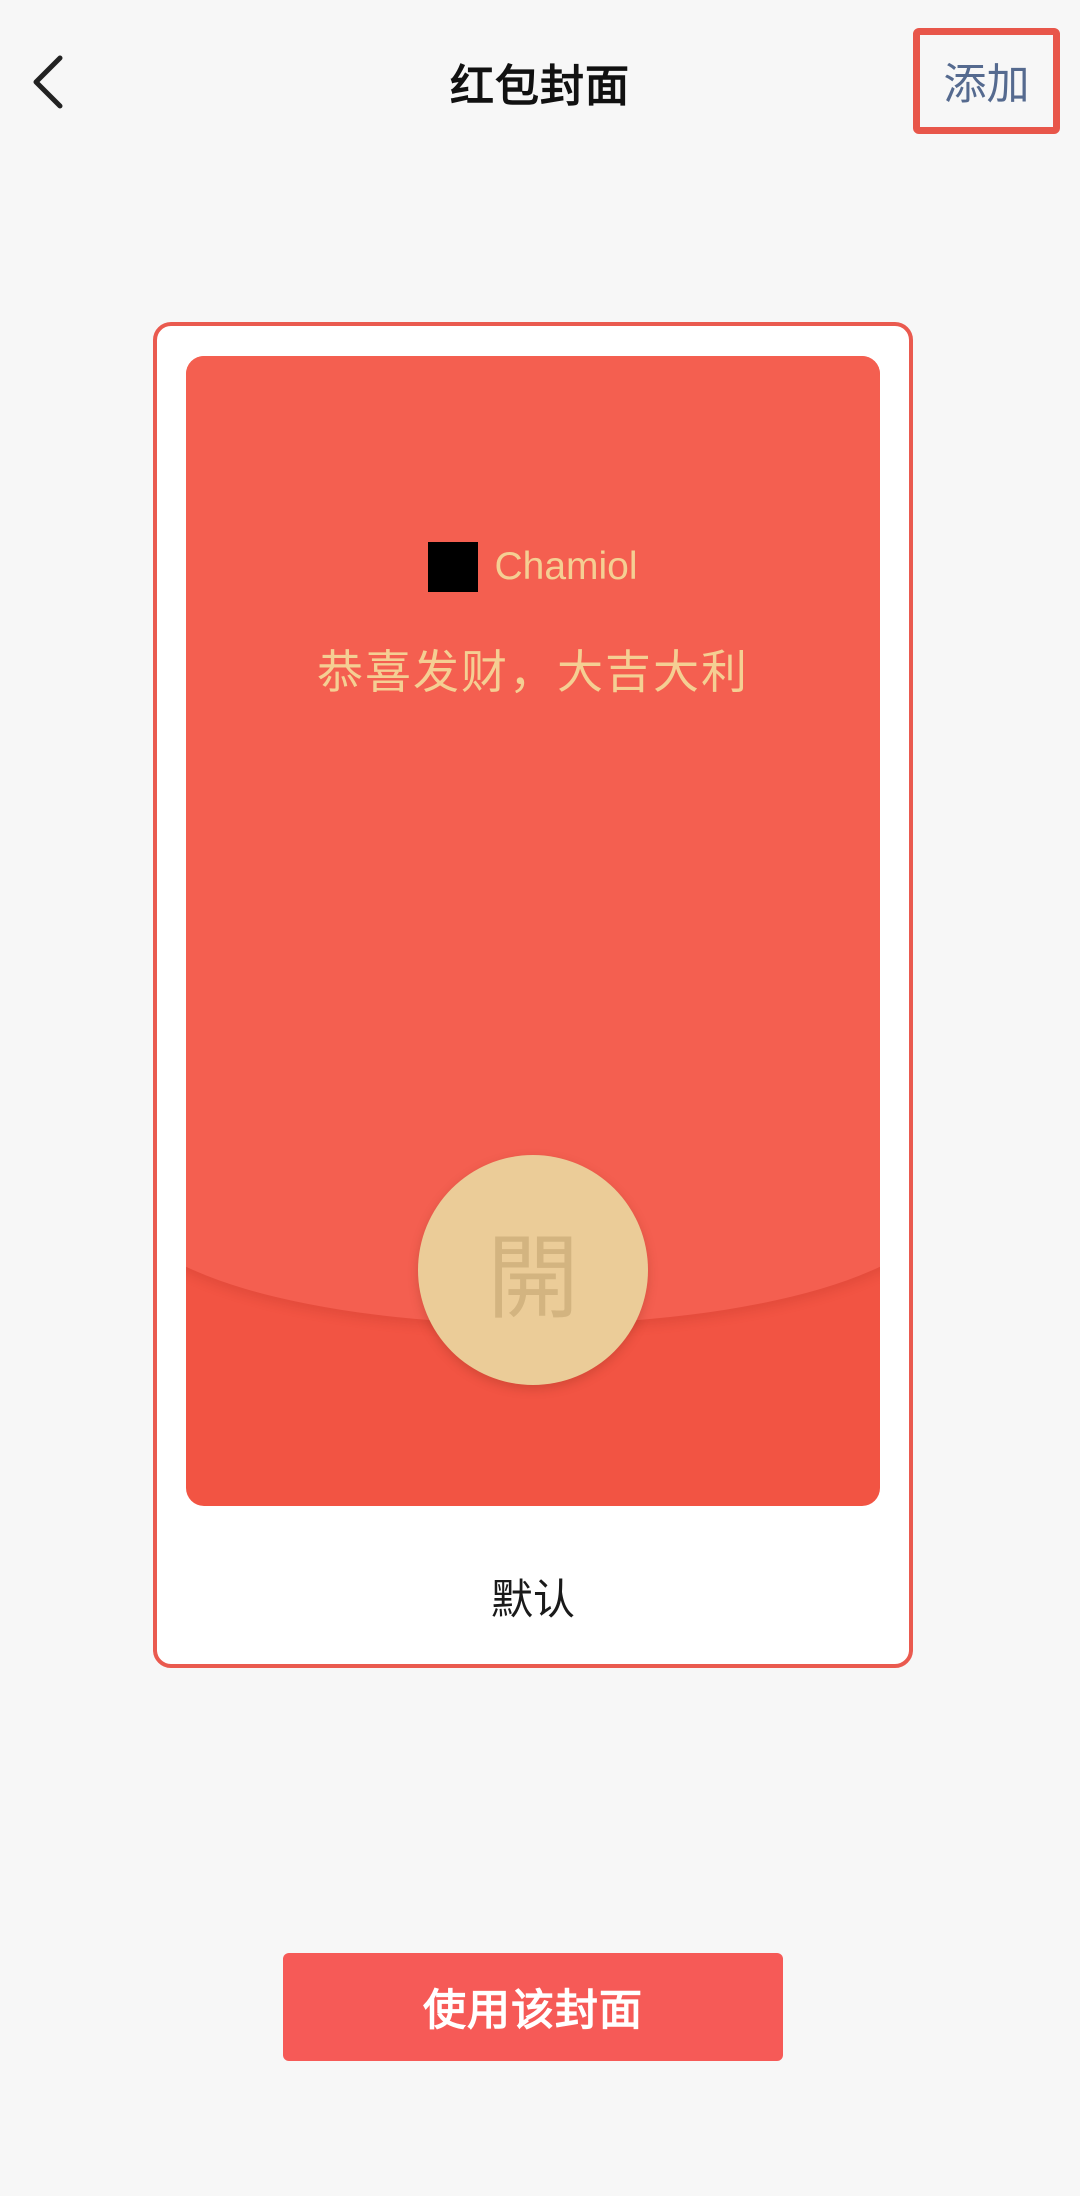 The image size is (1080, 2196). I want to click on blessing-text: 恭喜发财，大吉大利, so click(533, 672).